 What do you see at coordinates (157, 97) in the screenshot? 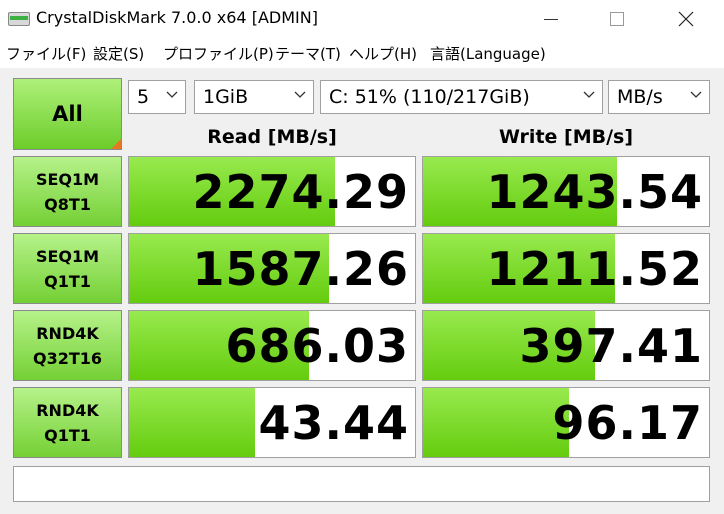
I see `test-count-select: 5` at bounding box center [157, 97].